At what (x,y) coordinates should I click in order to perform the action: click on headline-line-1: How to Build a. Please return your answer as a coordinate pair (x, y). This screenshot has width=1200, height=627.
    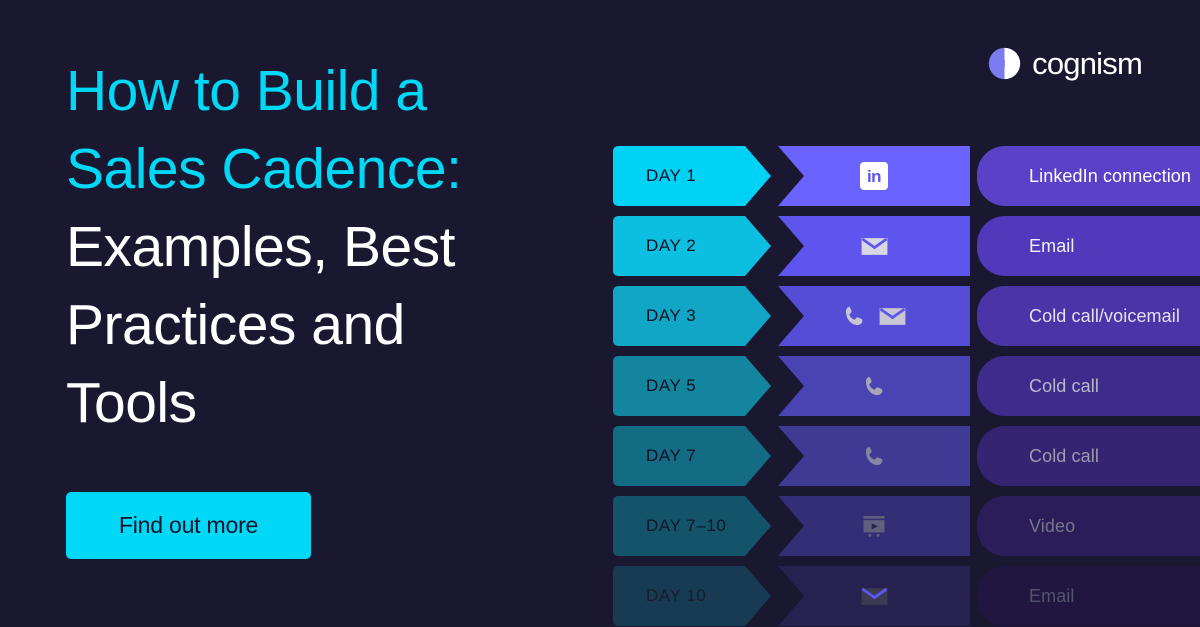
    Looking at the image, I should click on (246, 91).